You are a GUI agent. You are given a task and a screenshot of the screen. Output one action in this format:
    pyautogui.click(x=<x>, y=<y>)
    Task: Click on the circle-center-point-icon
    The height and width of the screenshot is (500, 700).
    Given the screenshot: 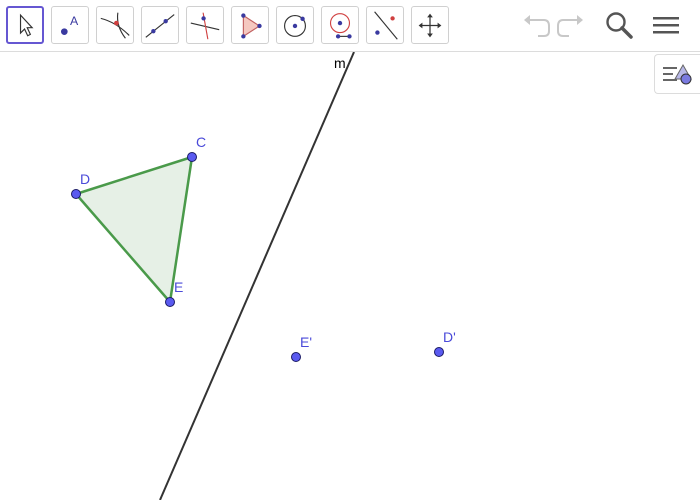 What is the action you would take?
    pyautogui.click(x=295, y=25)
    